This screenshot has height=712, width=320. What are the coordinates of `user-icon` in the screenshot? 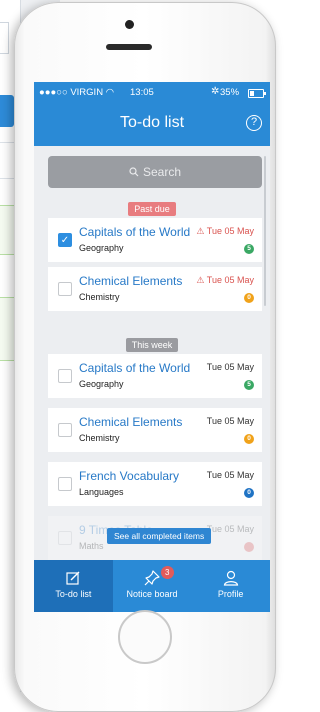 It's located at (230, 578).